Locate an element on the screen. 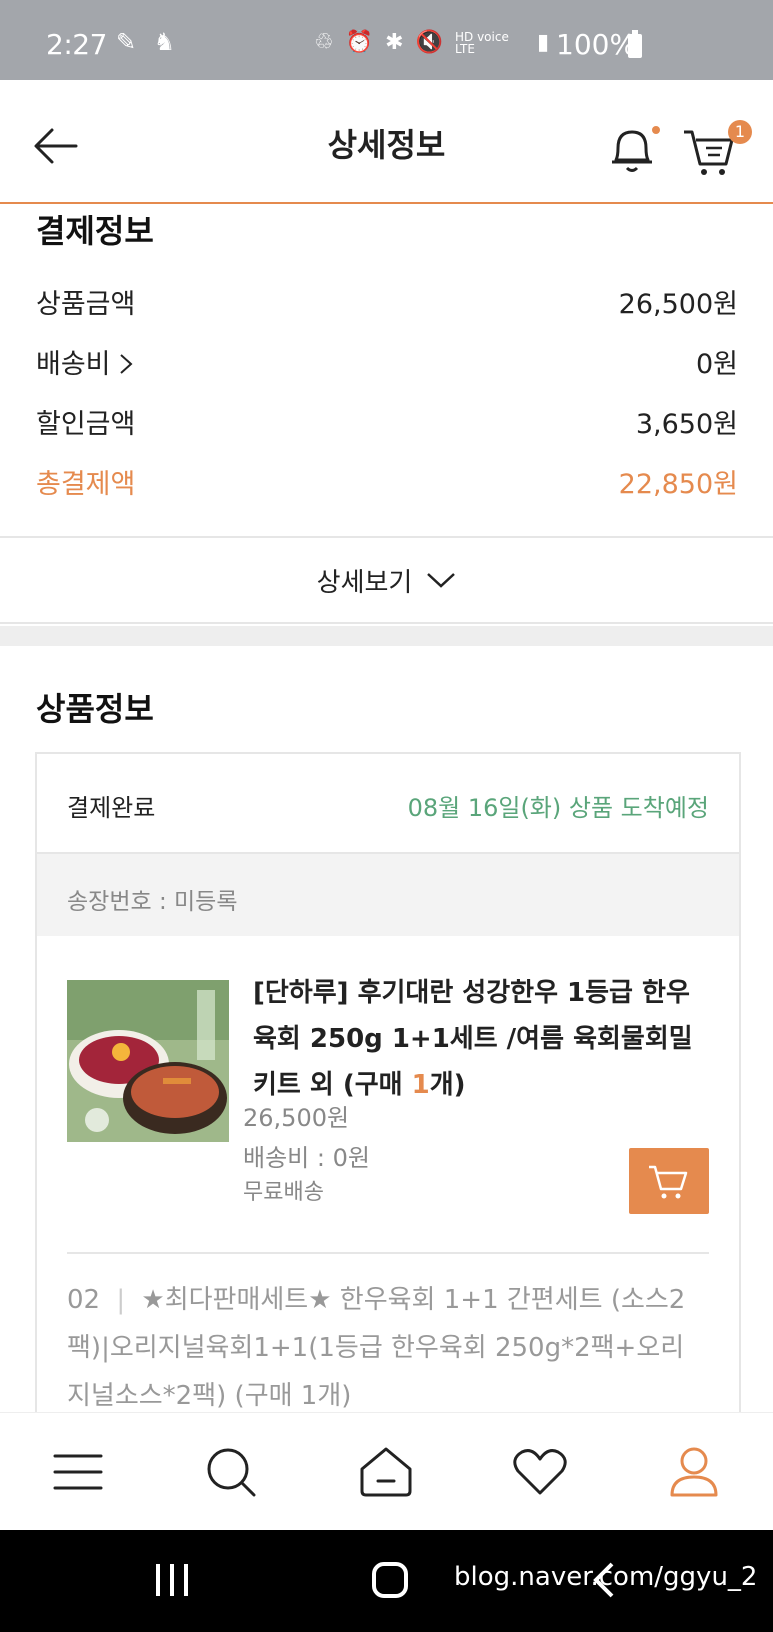  nav-search is located at coordinates (232, 1472).